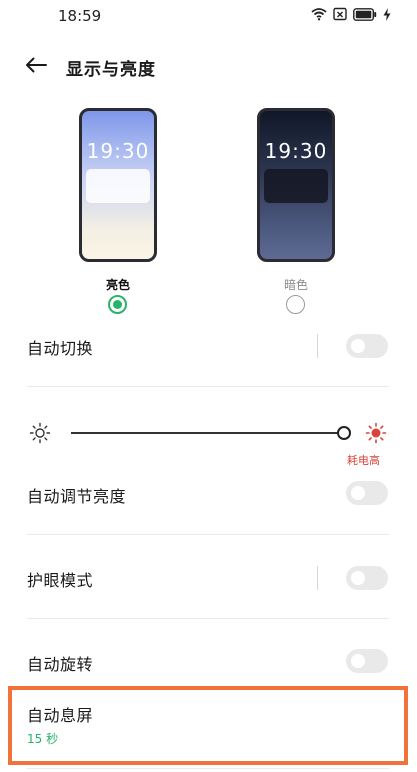  I want to click on dark-theme-preview: 19:30, so click(296, 185).